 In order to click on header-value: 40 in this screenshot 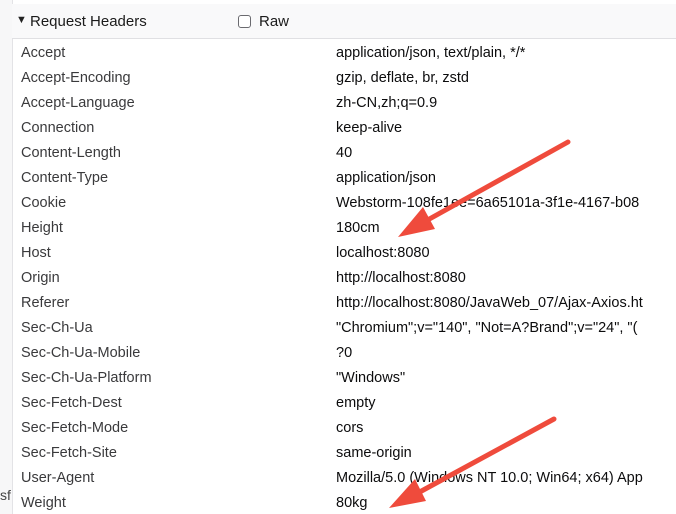, I will do `click(344, 153)`.